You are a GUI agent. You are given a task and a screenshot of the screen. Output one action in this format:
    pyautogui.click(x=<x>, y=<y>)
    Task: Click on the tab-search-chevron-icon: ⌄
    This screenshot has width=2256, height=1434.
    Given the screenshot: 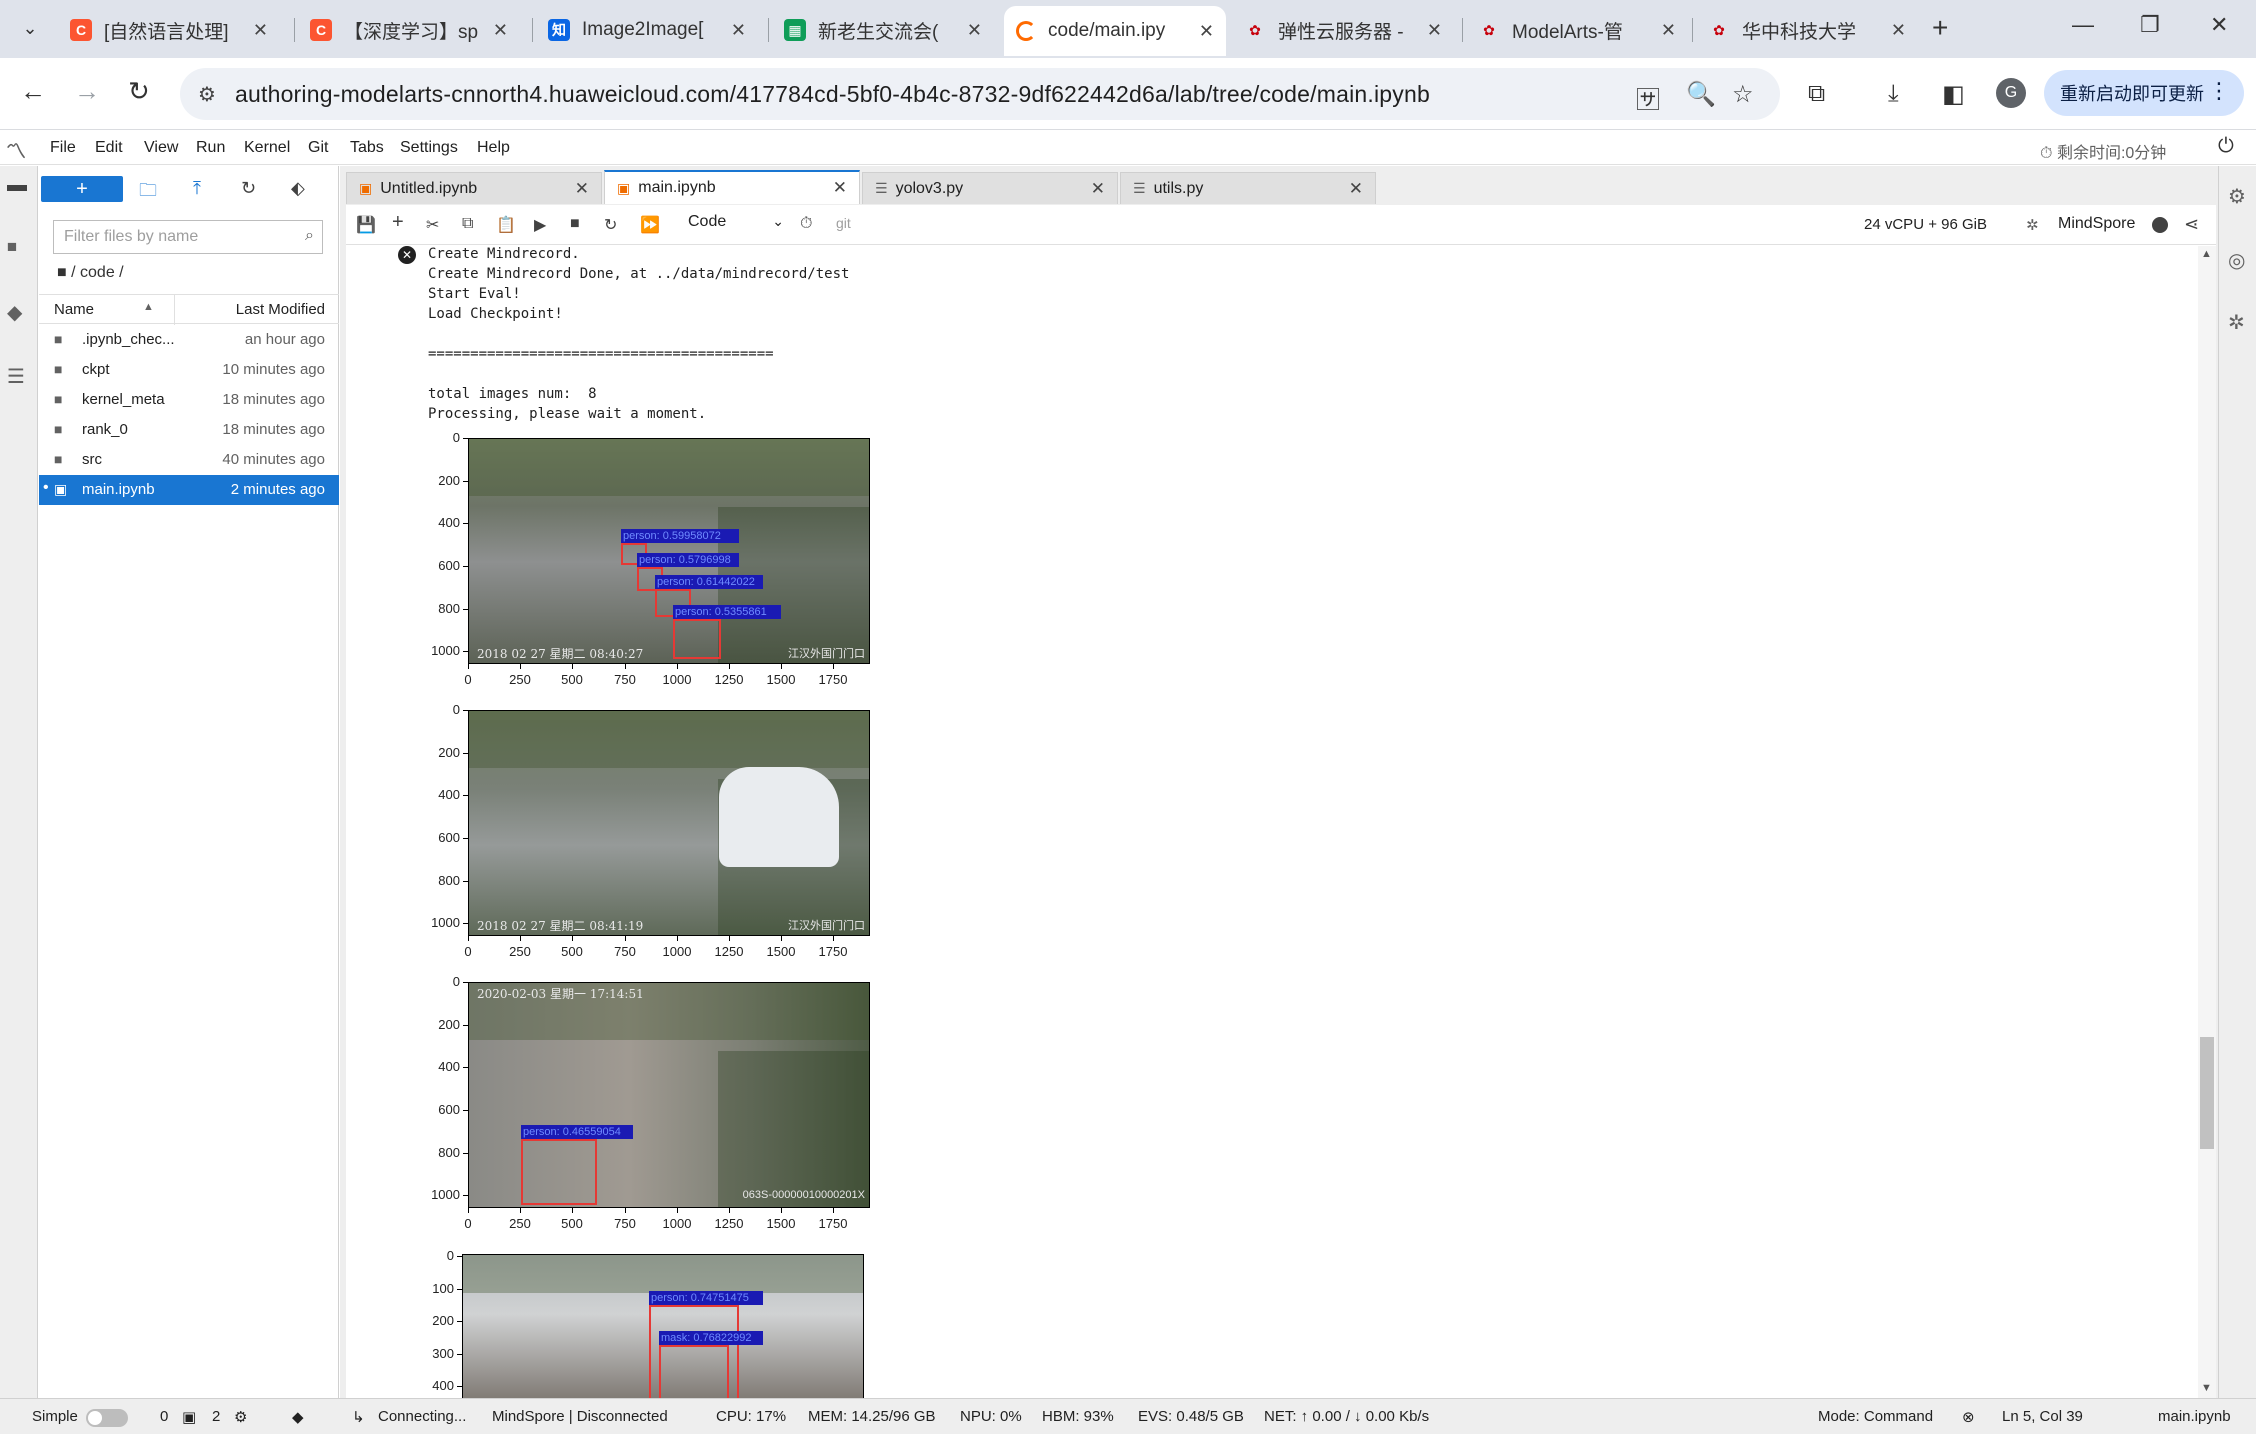 What is the action you would take?
    pyautogui.click(x=30, y=28)
    